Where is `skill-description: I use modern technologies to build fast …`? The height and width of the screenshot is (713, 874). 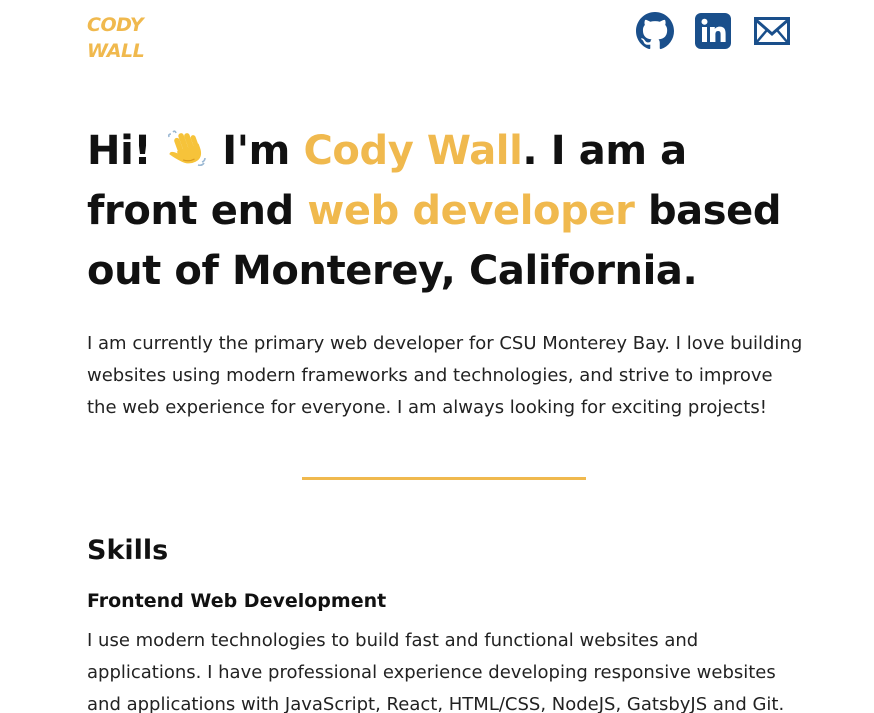 skill-description: I use modern technologies to build fast … is located at coordinates (436, 671).